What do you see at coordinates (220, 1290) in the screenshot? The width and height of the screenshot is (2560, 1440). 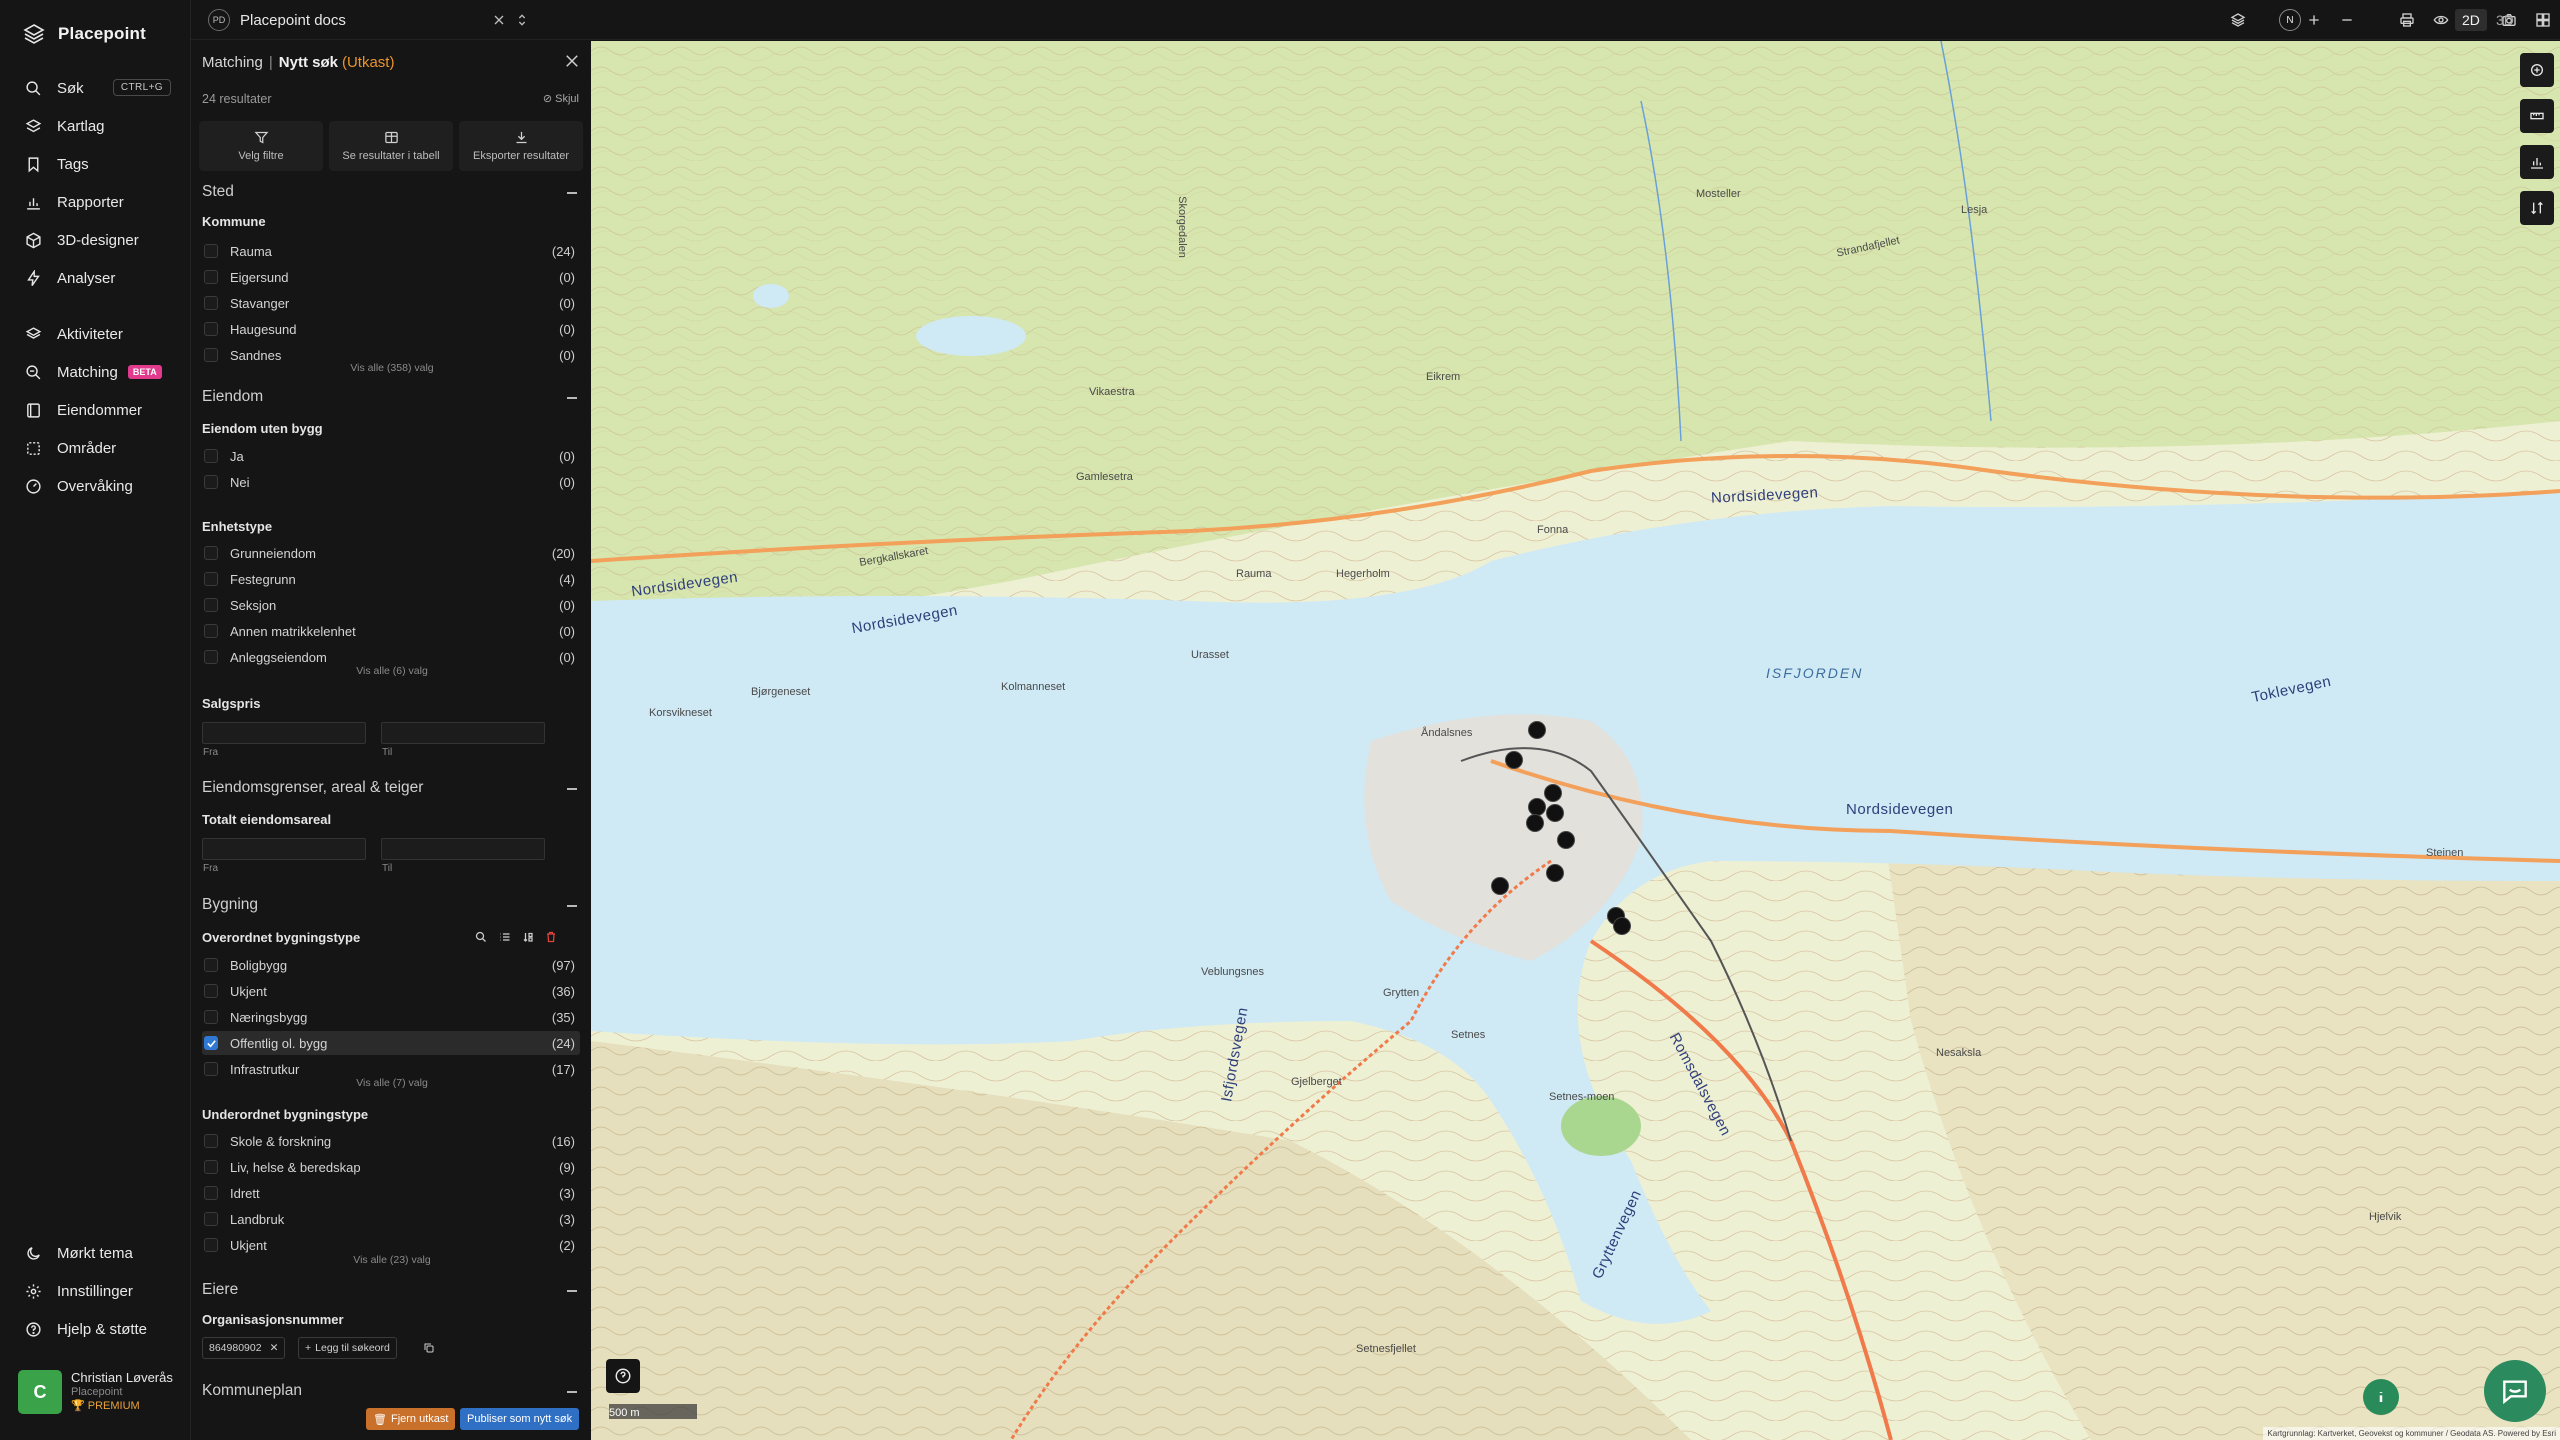 I see `section-eiere-title: Eiere` at bounding box center [220, 1290].